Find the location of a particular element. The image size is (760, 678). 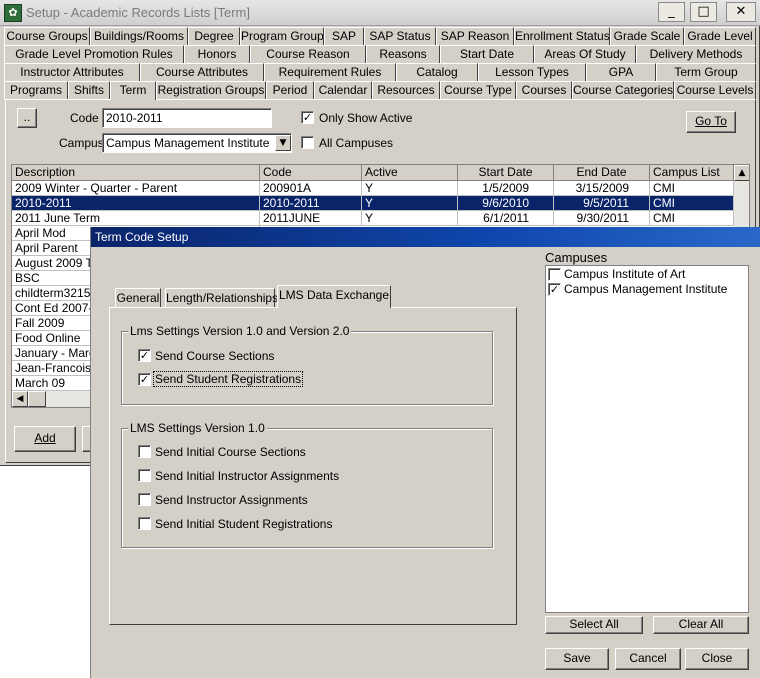

dialog-tab-general: General is located at coordinates (138, 298).